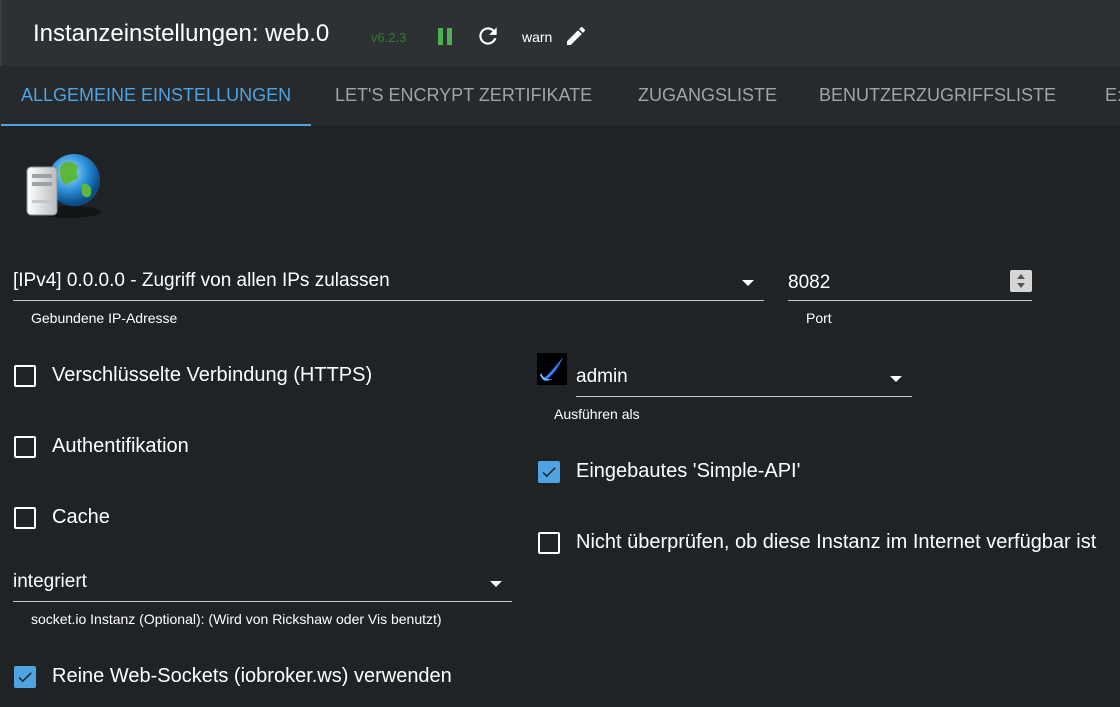 The height and width of the screenshot is (707, 1120). I want to click on tab-access-list: ZUGANGSLISTE, so click(707, 96).